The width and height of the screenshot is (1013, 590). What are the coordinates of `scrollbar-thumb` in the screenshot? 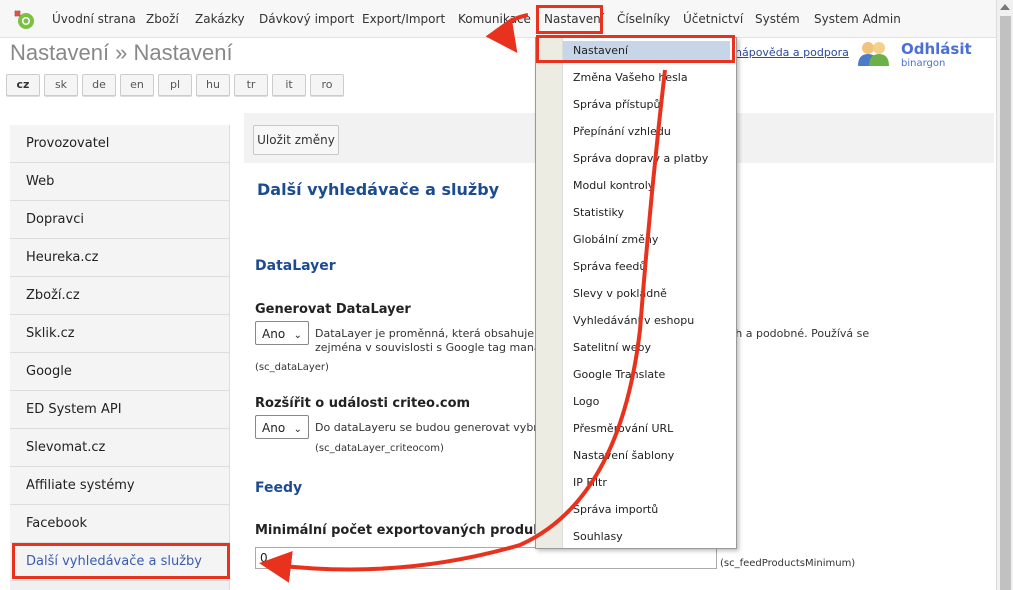 It's located at (1005, 303).